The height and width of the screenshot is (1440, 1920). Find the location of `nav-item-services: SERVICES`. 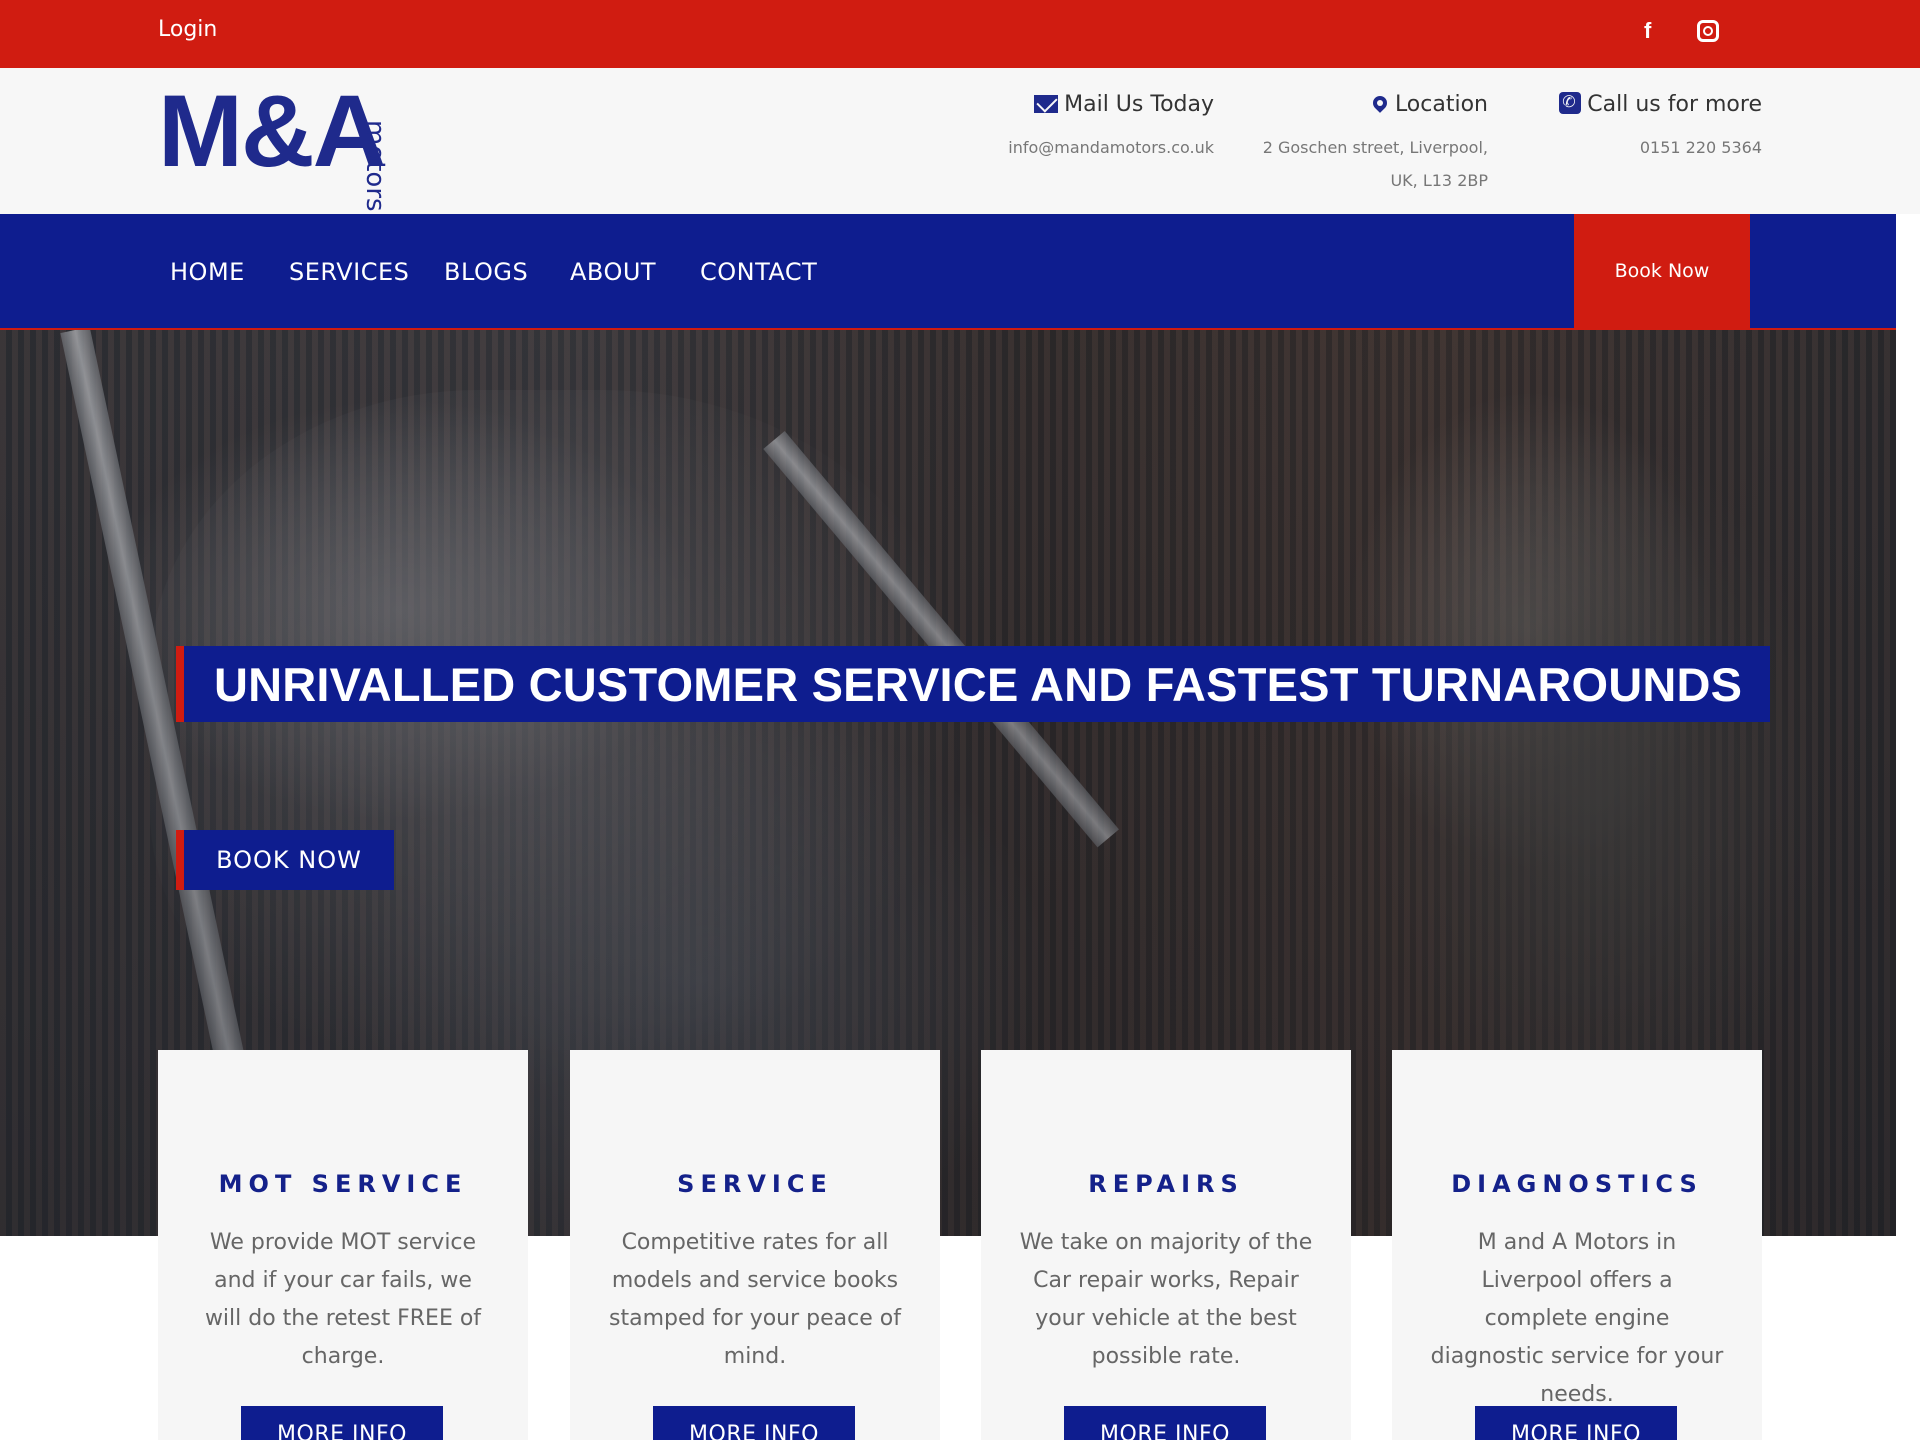

nav-item-services: SERVICES is located at coordinates (349, 272).